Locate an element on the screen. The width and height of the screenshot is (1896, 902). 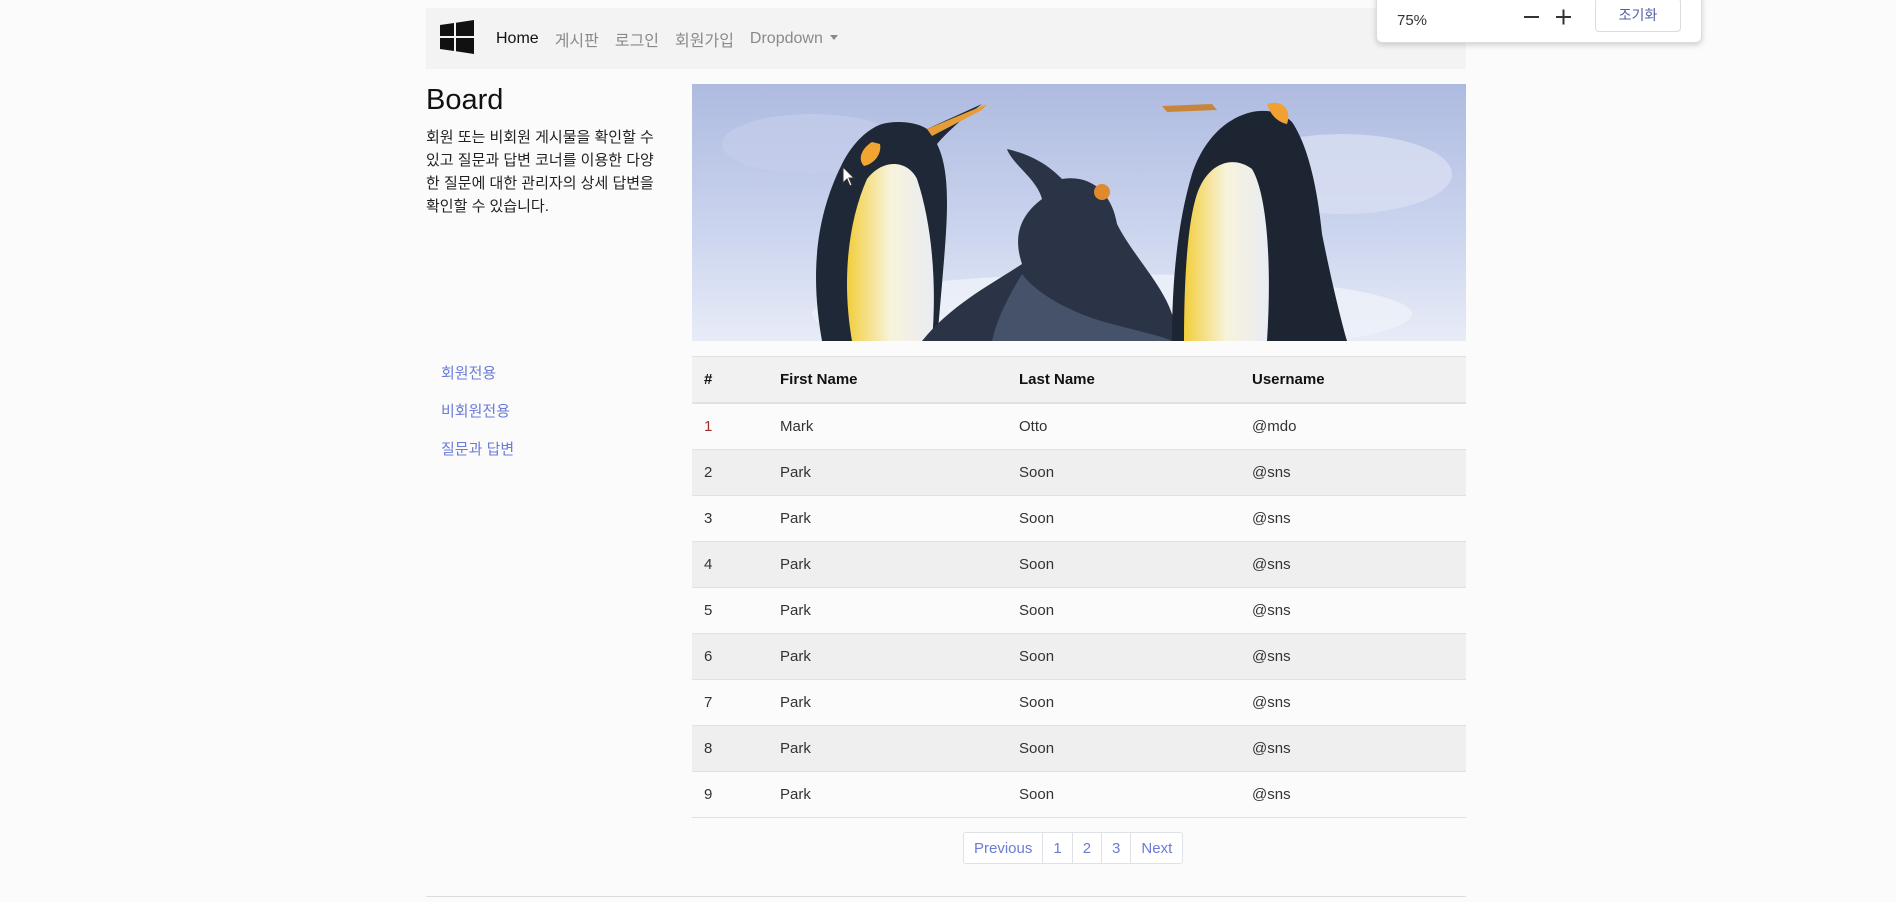
table-row: 5 Park Soon @sns is located at coordinates (1079, 610).